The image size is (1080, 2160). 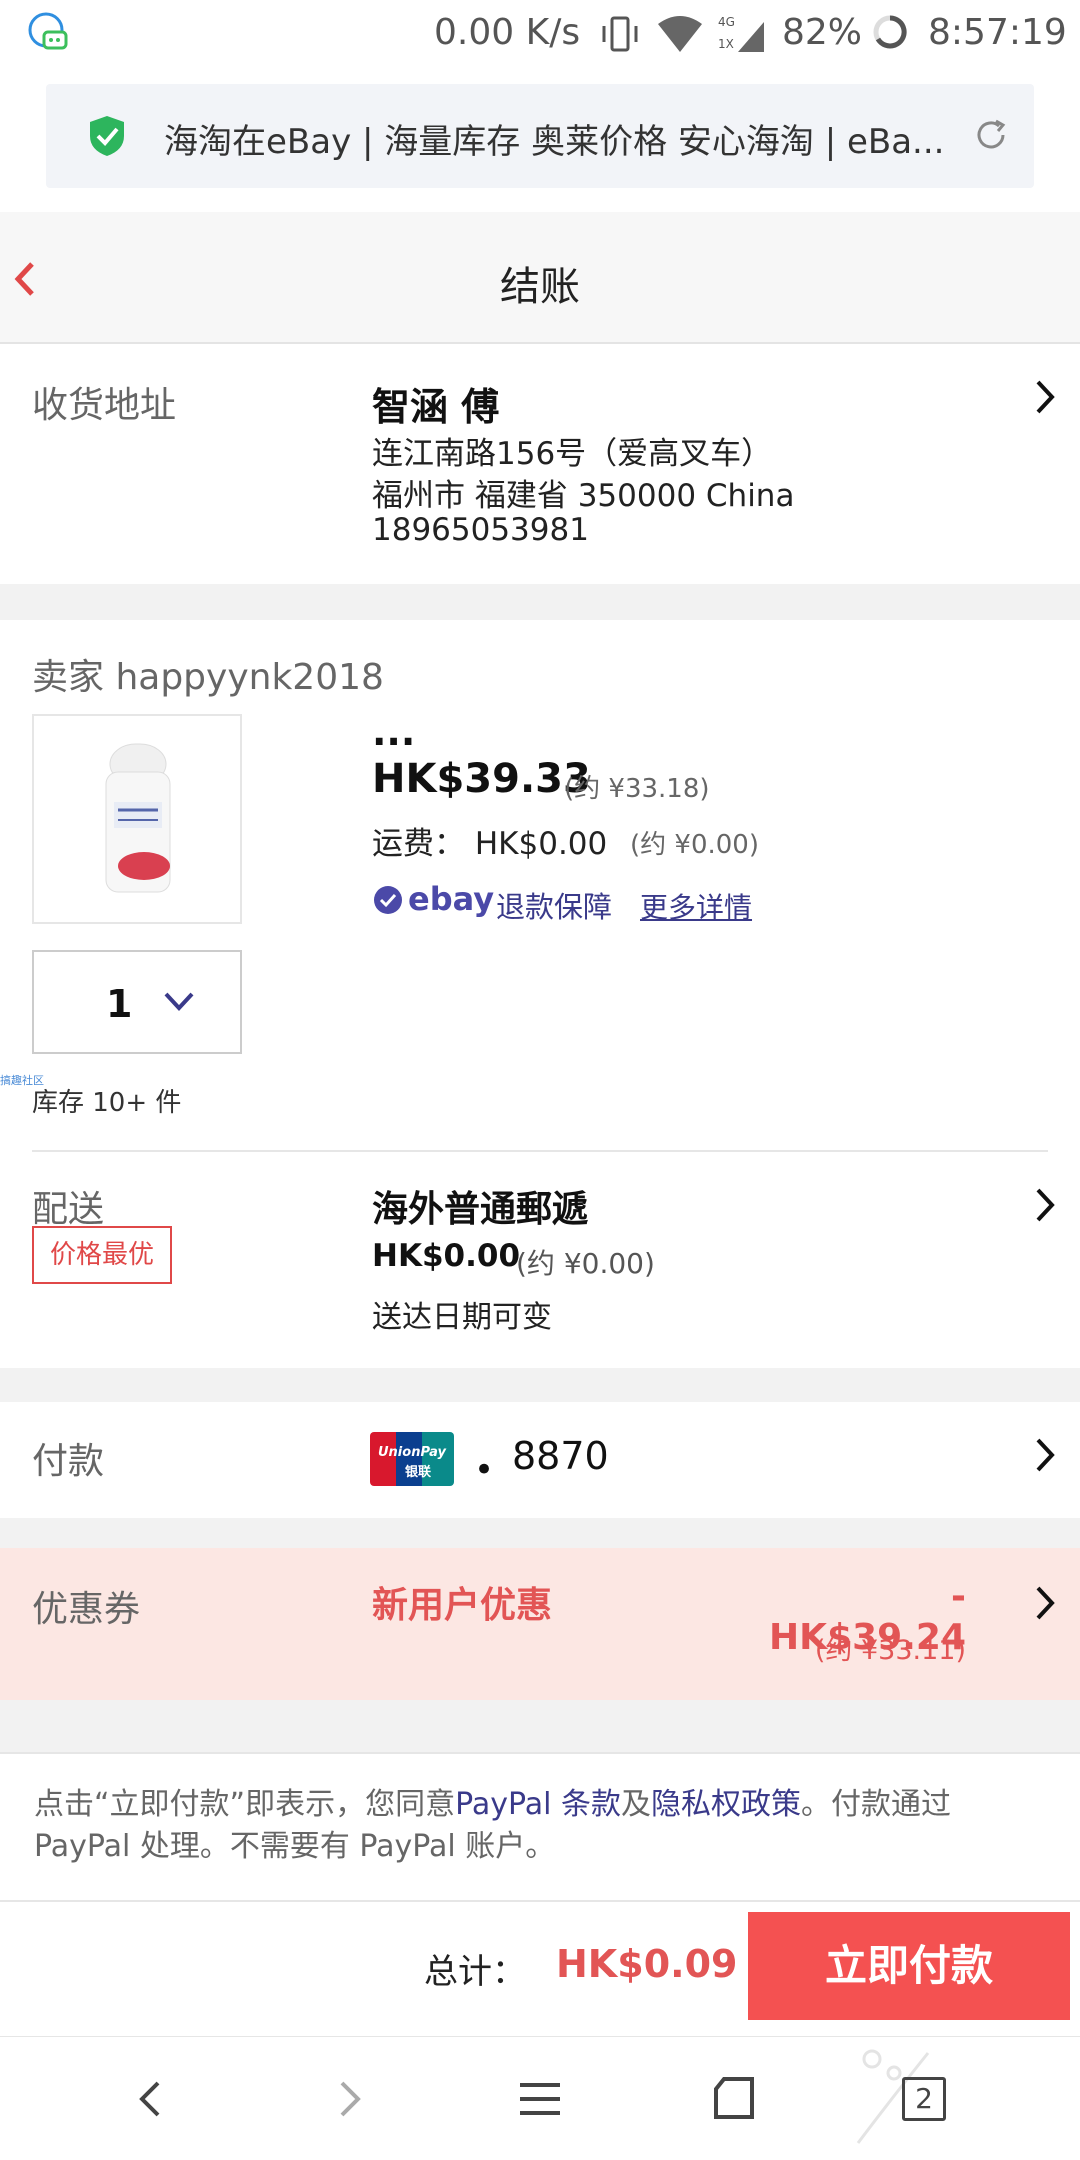 I want to click on product-bottle-image, so click(x=138, y=818).